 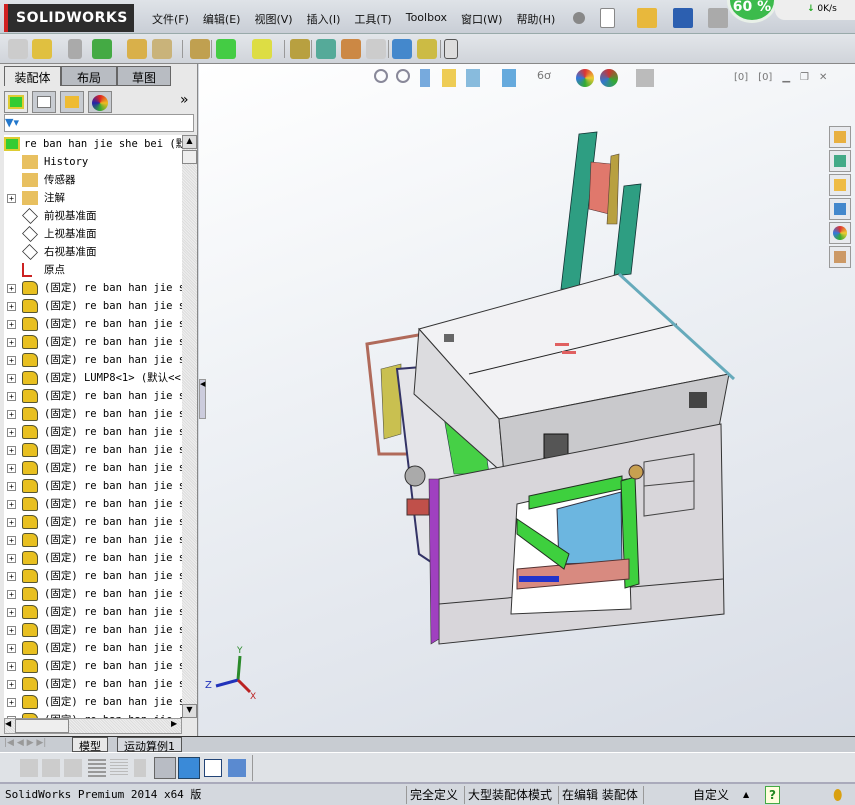 What do you see at coordinates (93, 216) in the screenshot?
I see `tree-item: 前视基准面` at bounding box center [93, 216].